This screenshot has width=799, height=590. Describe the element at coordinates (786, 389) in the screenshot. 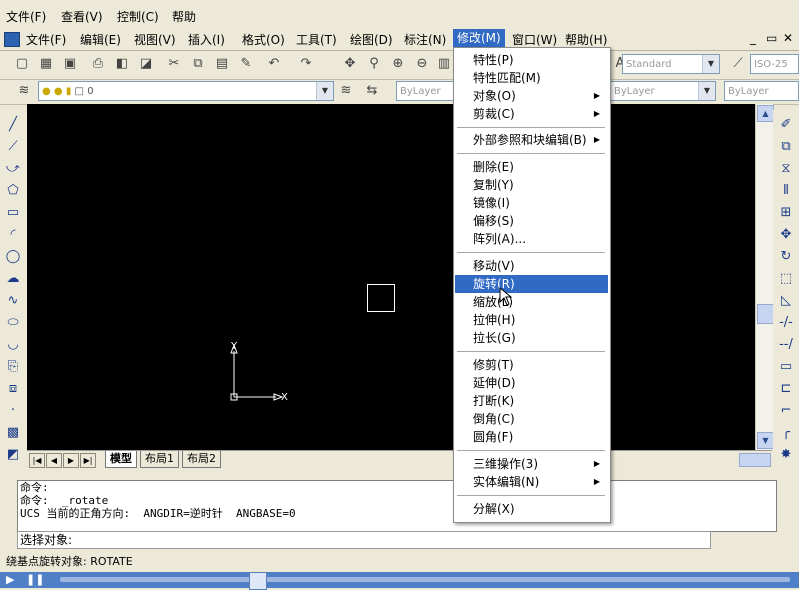

I see `join-icon: ⊏` at that location.